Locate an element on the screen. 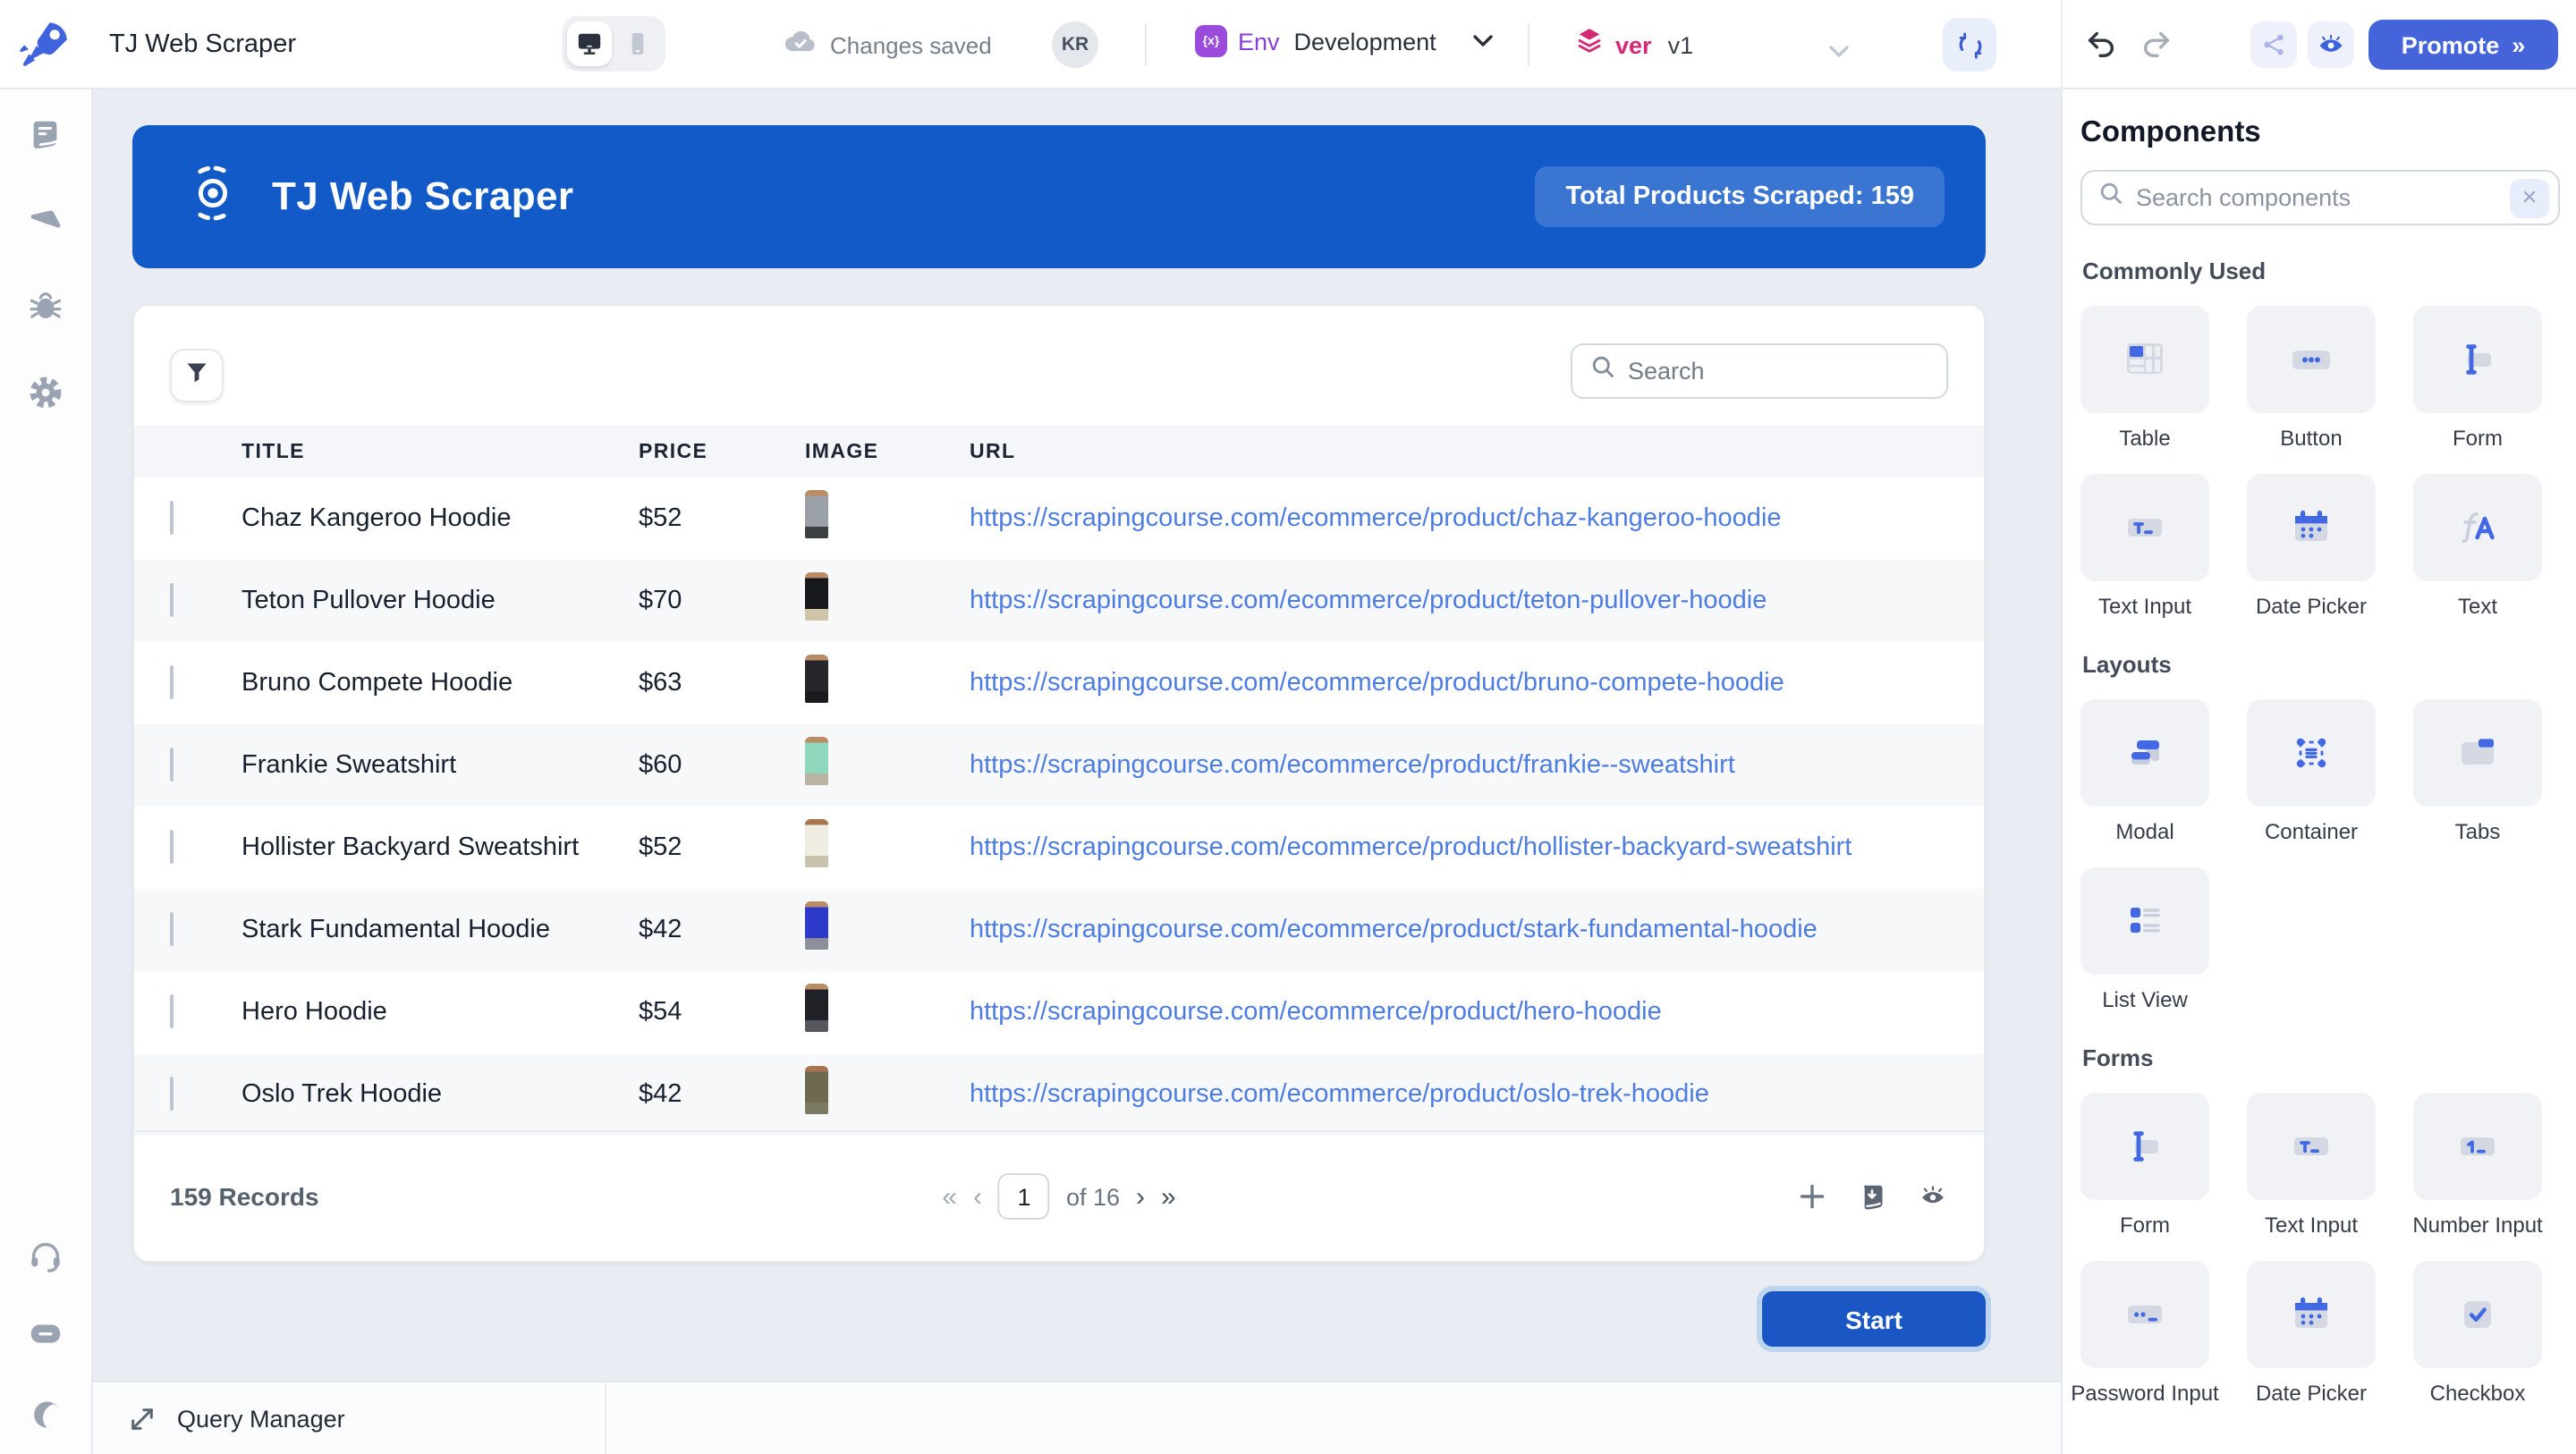  search-icon is located at coordinates (1602, 371).